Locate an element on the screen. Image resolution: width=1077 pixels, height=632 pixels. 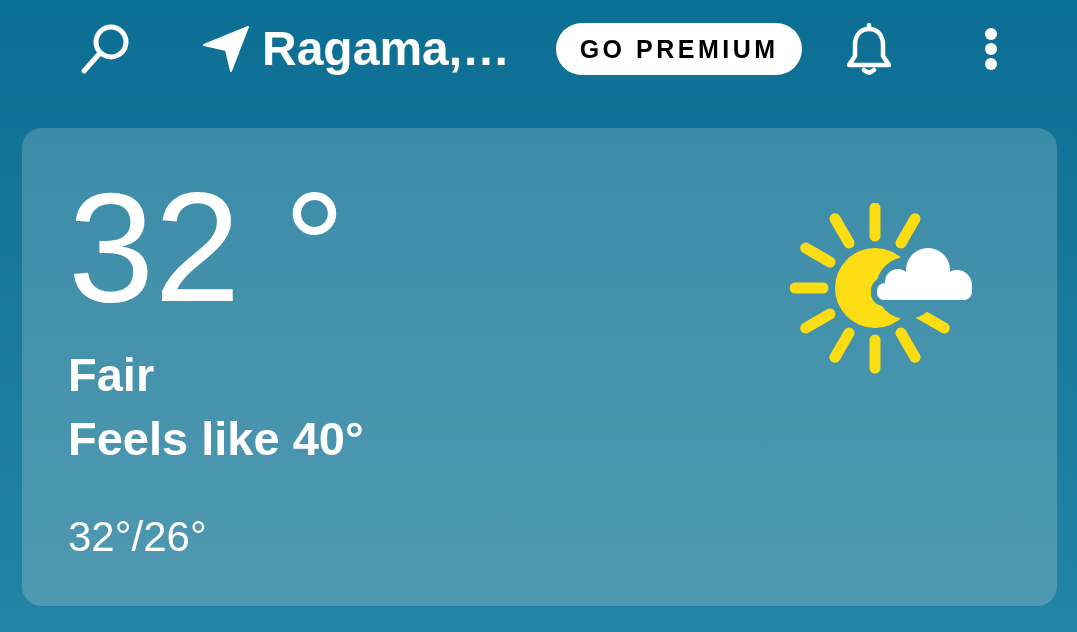
bell-icon is located at coordinates (869, 49).